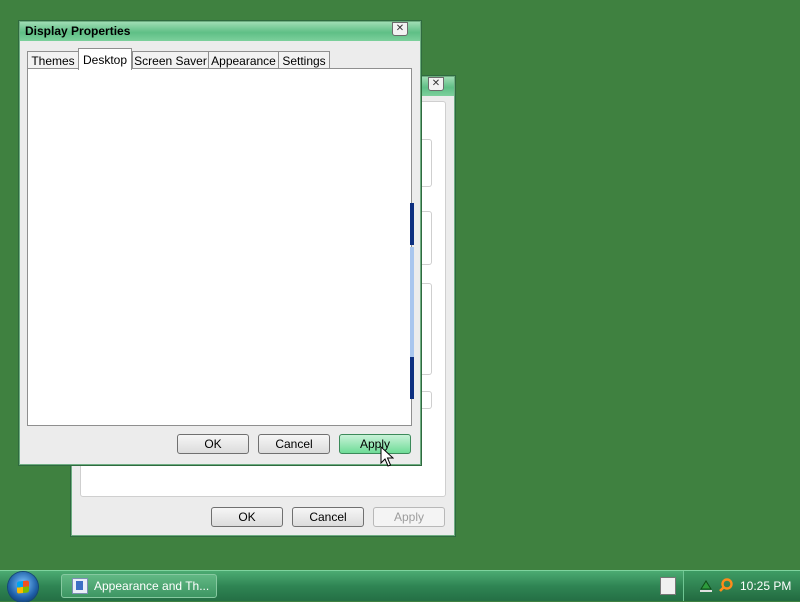  I want to click on windows-flag-icon, so click(23, 587).